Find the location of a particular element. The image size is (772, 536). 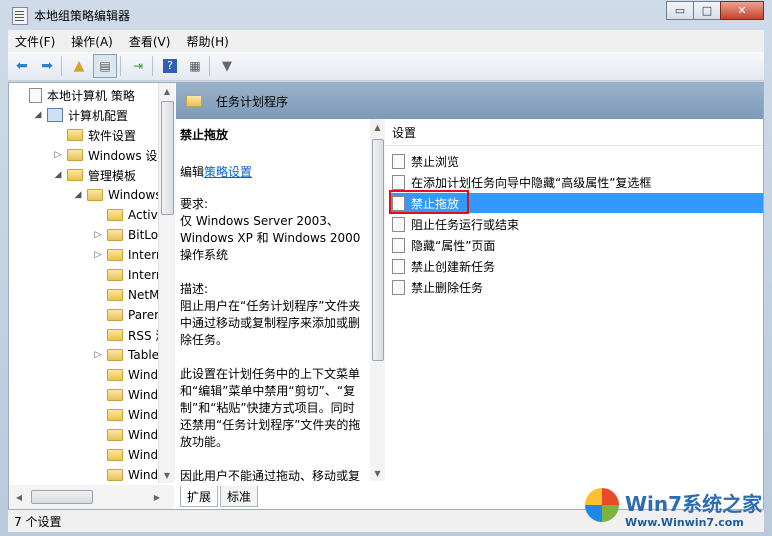

tree-item-label: 本地计算机 策略 is located at coordinates (91, 95).